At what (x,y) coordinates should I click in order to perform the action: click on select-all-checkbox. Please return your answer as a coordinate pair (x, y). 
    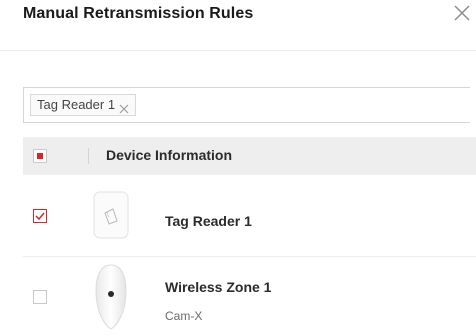
    Looking at the image, I should click on (40, 156).